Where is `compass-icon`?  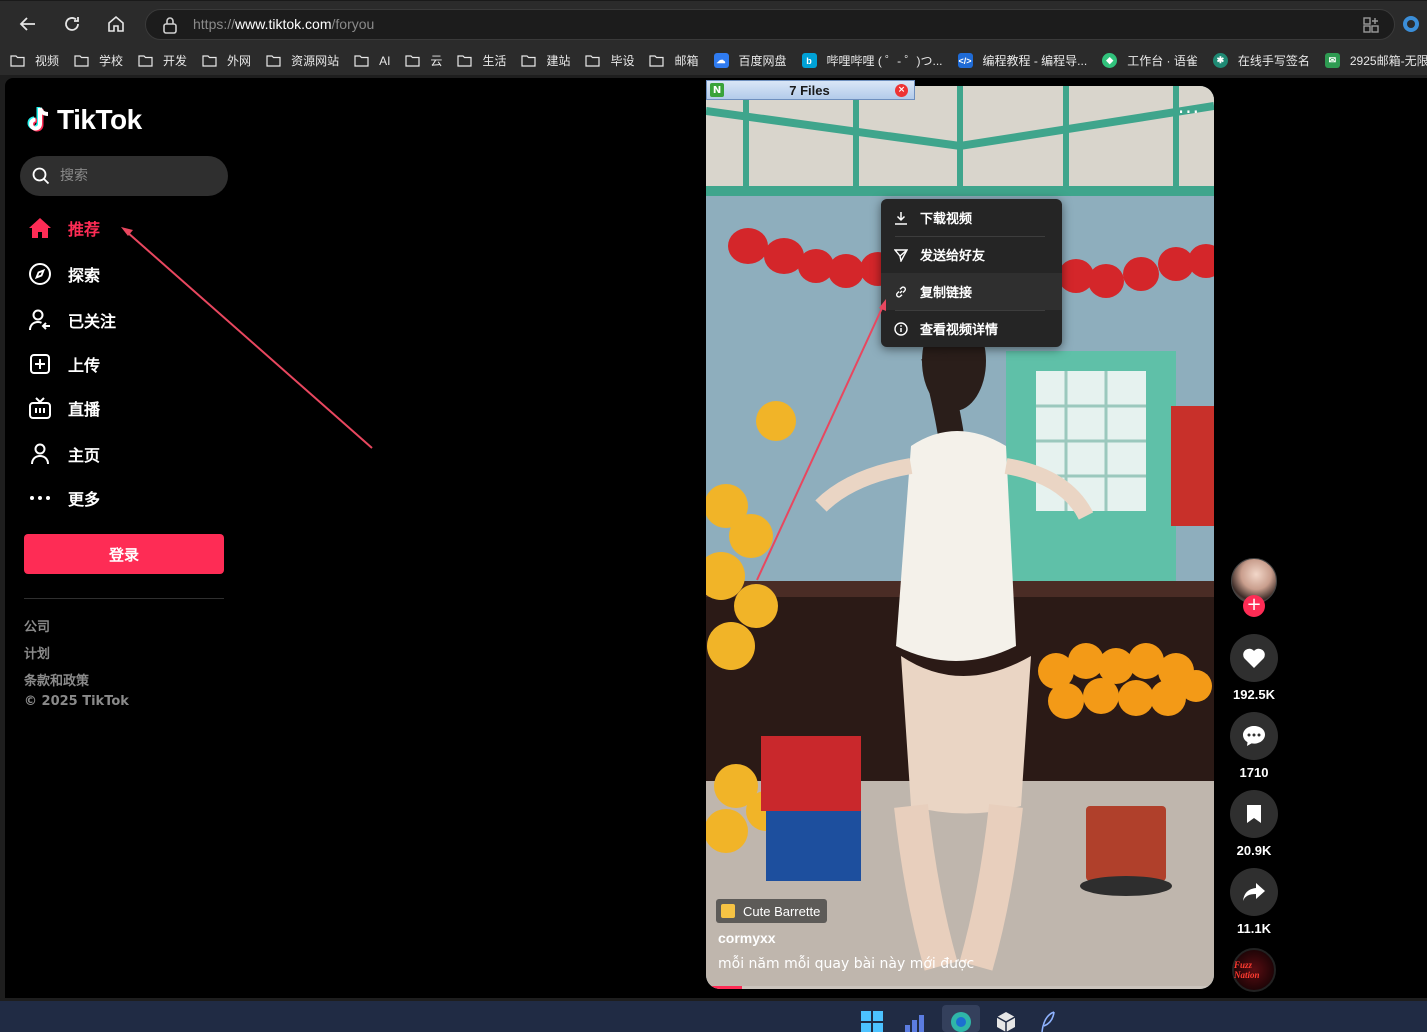 compass-icon is located at coordinates (40, 274).